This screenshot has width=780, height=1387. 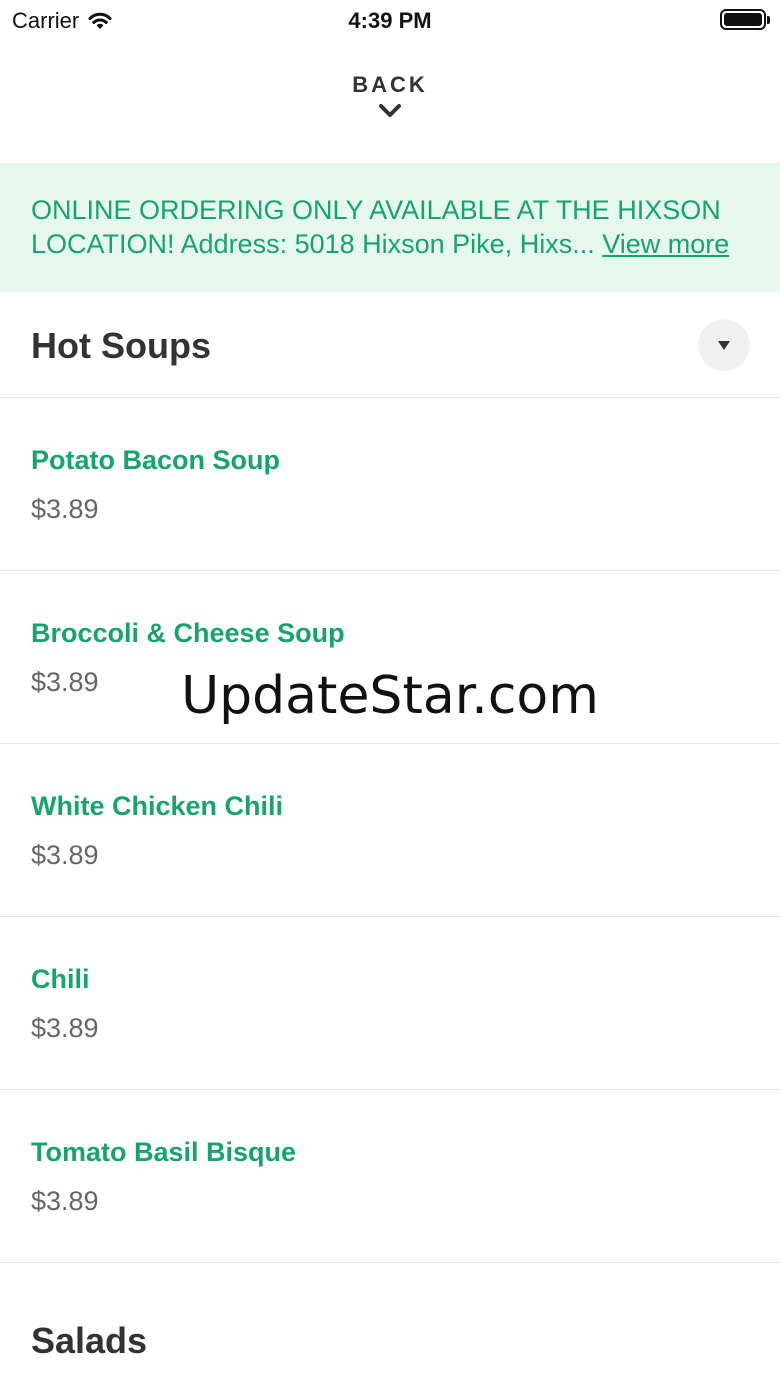 What do you see at coordinates (60, 979) in the screenshot?
I see `menu-item-name: Chili` at bounding box center [60, 979].